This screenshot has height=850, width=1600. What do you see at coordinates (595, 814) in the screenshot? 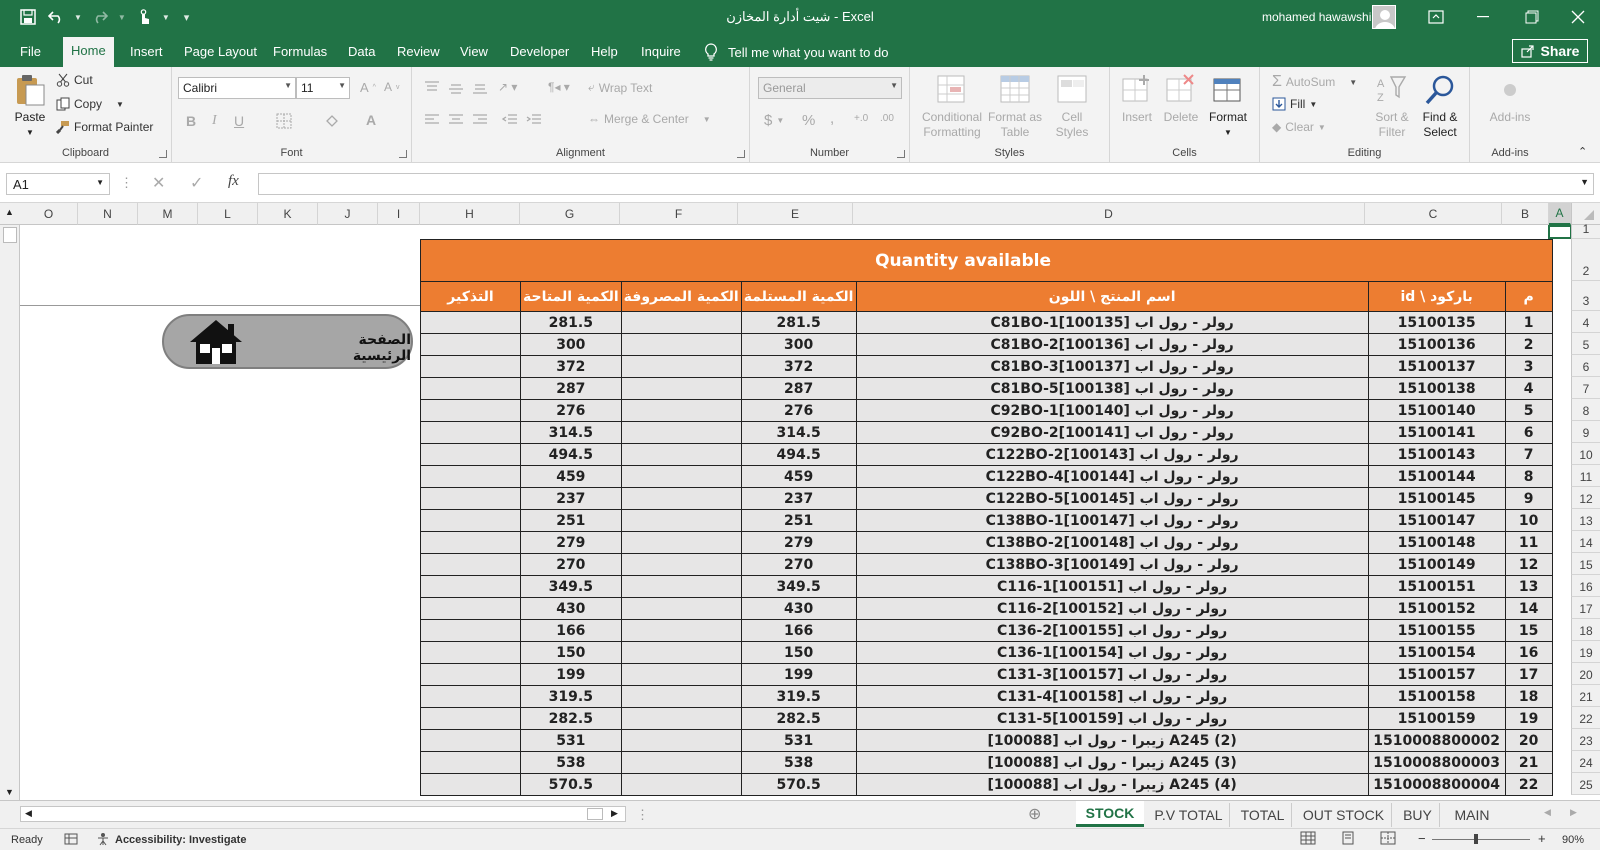
I see `horizontal-scroll-thumb` at bounding box center [595, 814].